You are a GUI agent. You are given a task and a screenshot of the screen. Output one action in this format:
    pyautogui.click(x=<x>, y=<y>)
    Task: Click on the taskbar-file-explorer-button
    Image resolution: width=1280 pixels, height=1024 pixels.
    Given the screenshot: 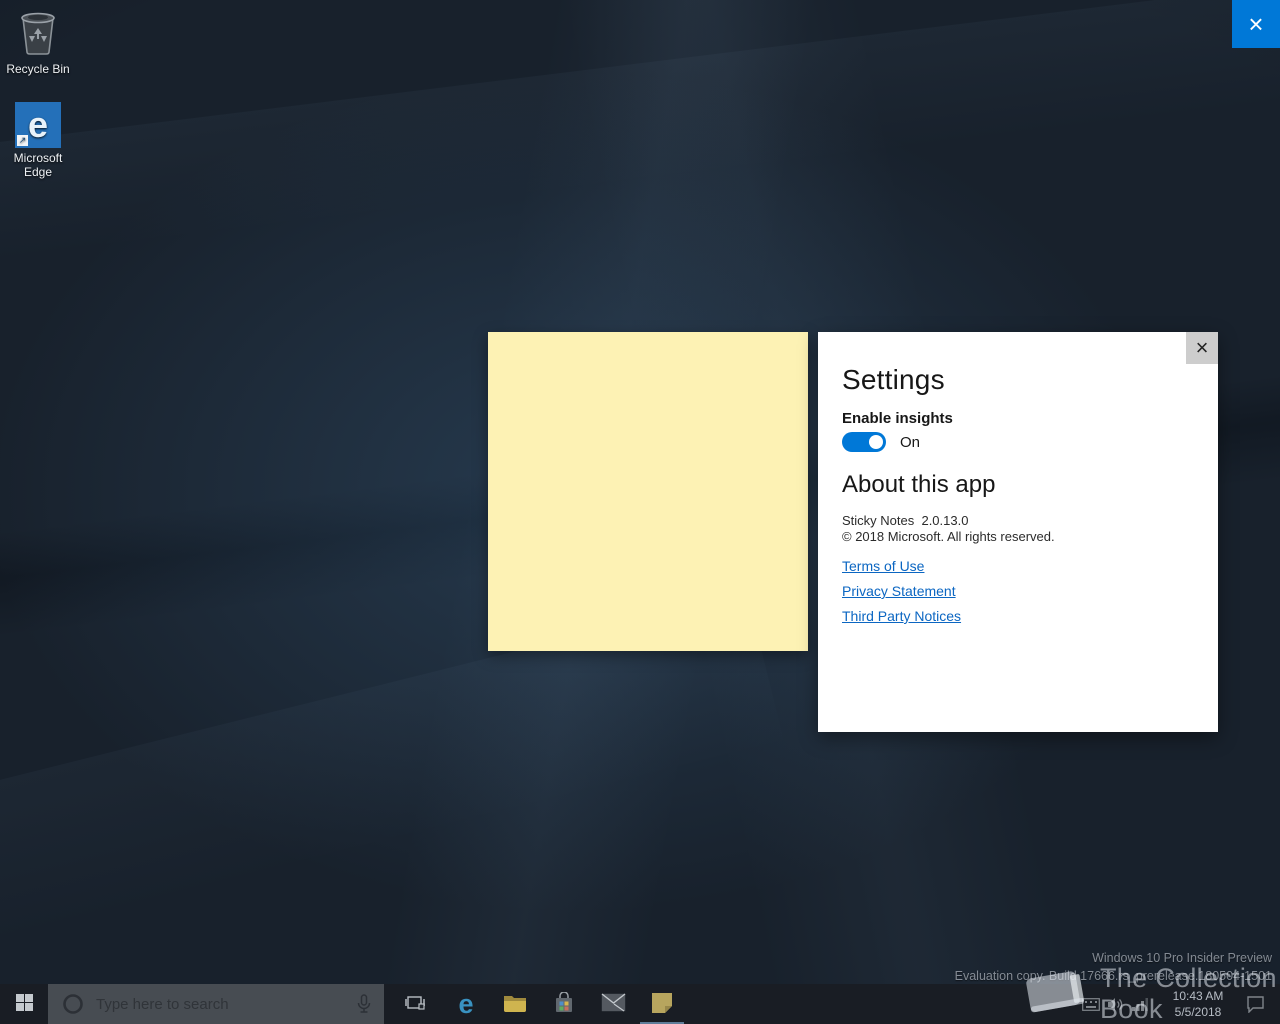 What is the action you would take?
    pyautogui.click(x=515, y=1004)
    